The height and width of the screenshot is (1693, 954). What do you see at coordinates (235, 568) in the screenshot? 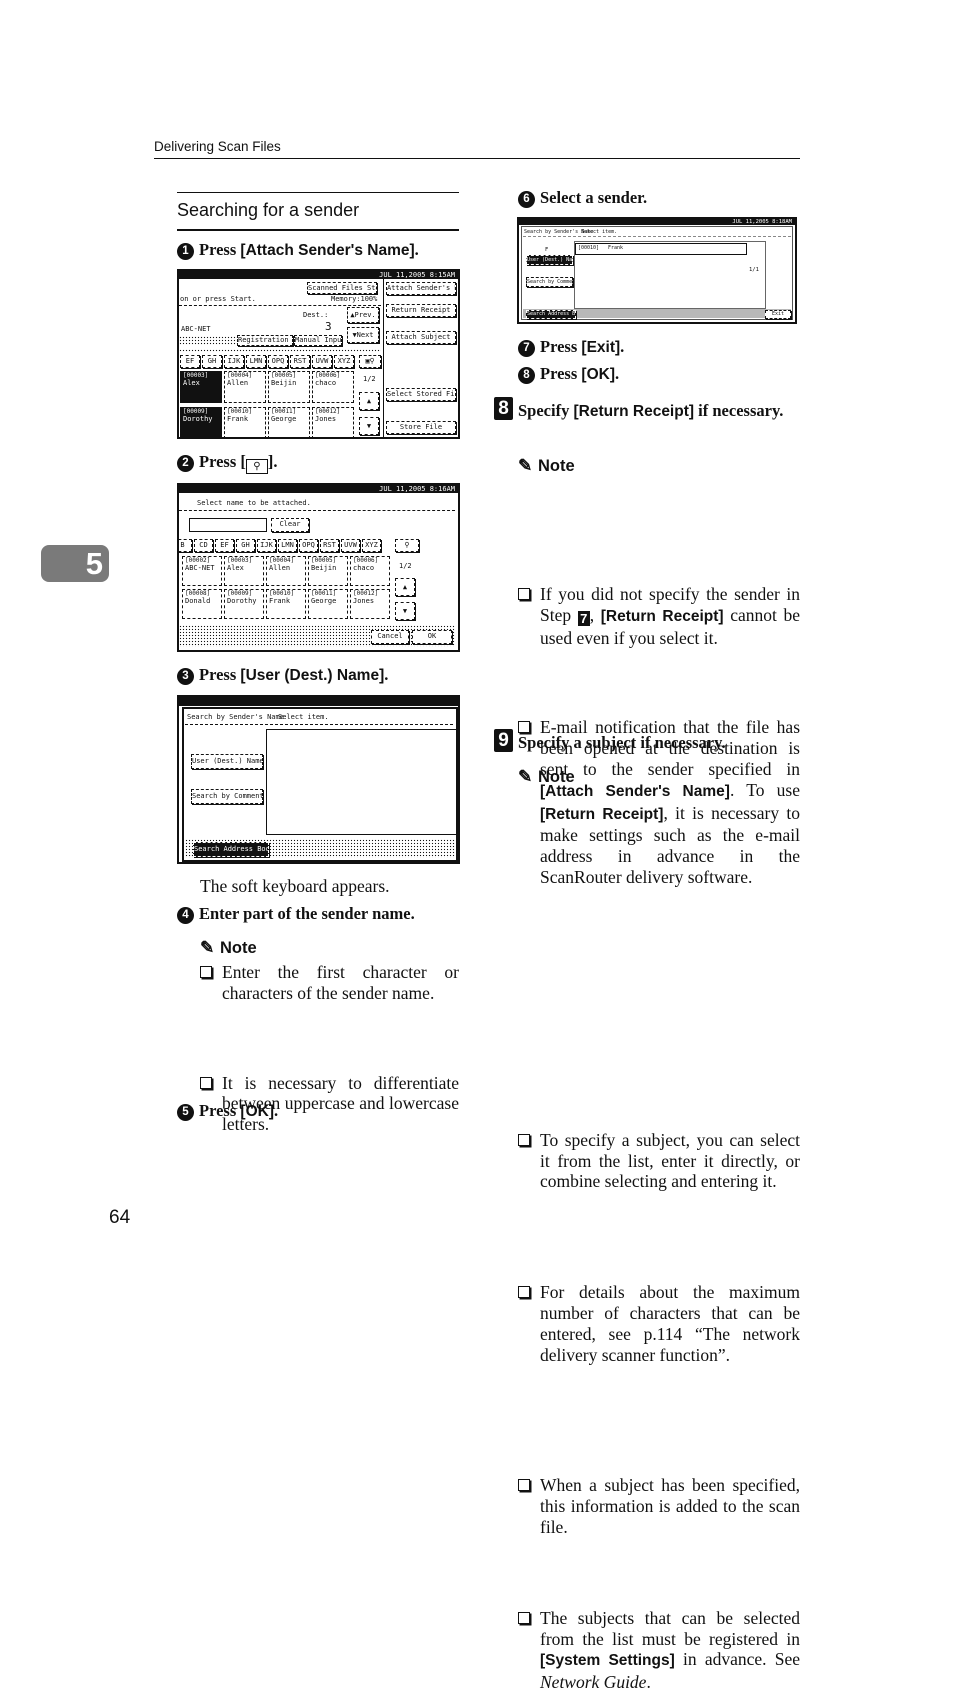
I see `entry-name: Alex` at bounding box center [235, 568].